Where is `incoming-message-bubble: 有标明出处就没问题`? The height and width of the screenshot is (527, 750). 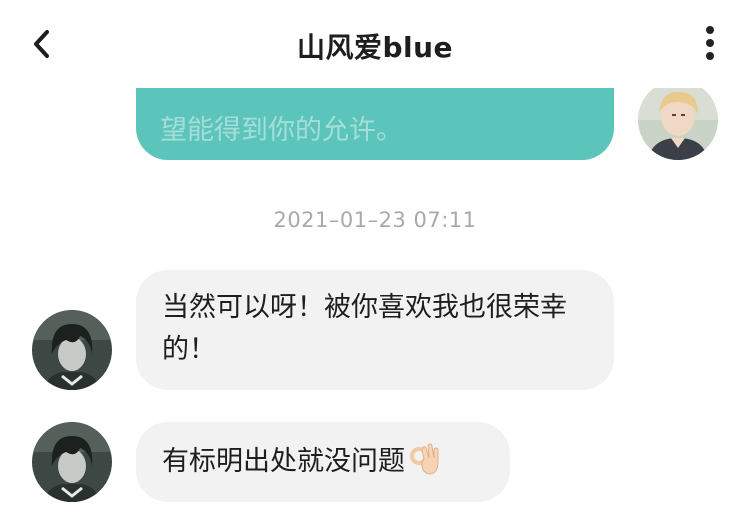 incoming-message-bubble: 有标明出处就没问题 is located at coordinates (323, 462).